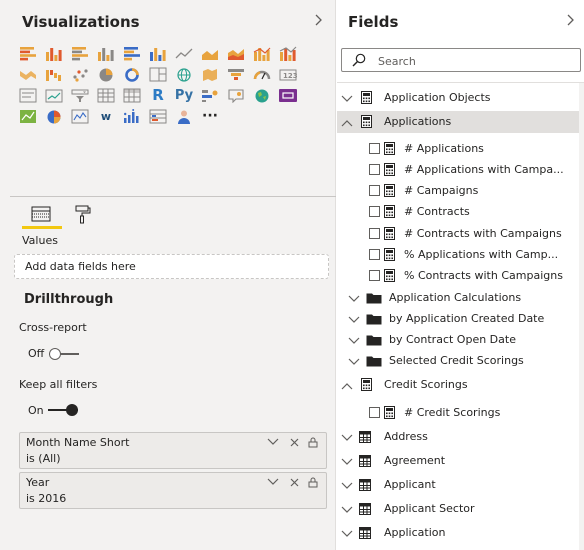 The width and height of the screenshot is (584, 550). I want to click on table-custom-icon, so click(158, 116).